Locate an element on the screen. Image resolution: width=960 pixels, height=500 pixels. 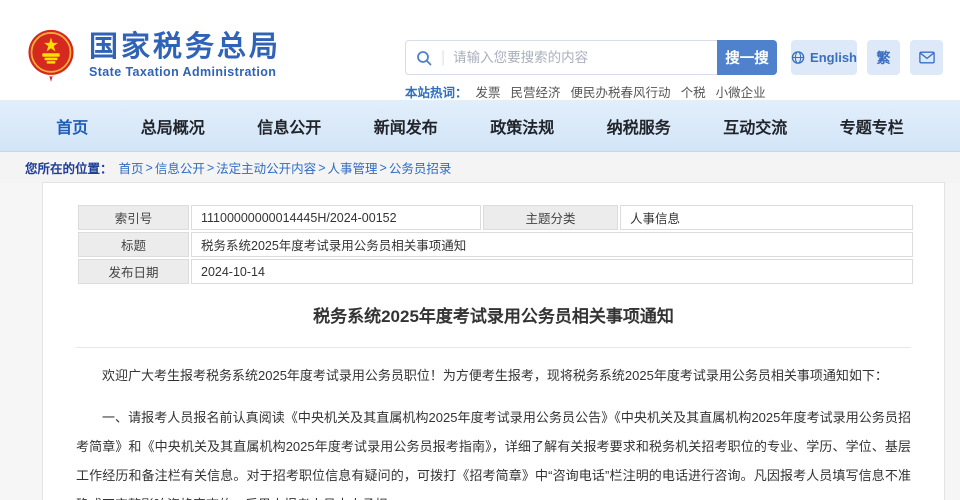
meta-label-publish-date: 发布日期 is located at coordinates (133, 271).